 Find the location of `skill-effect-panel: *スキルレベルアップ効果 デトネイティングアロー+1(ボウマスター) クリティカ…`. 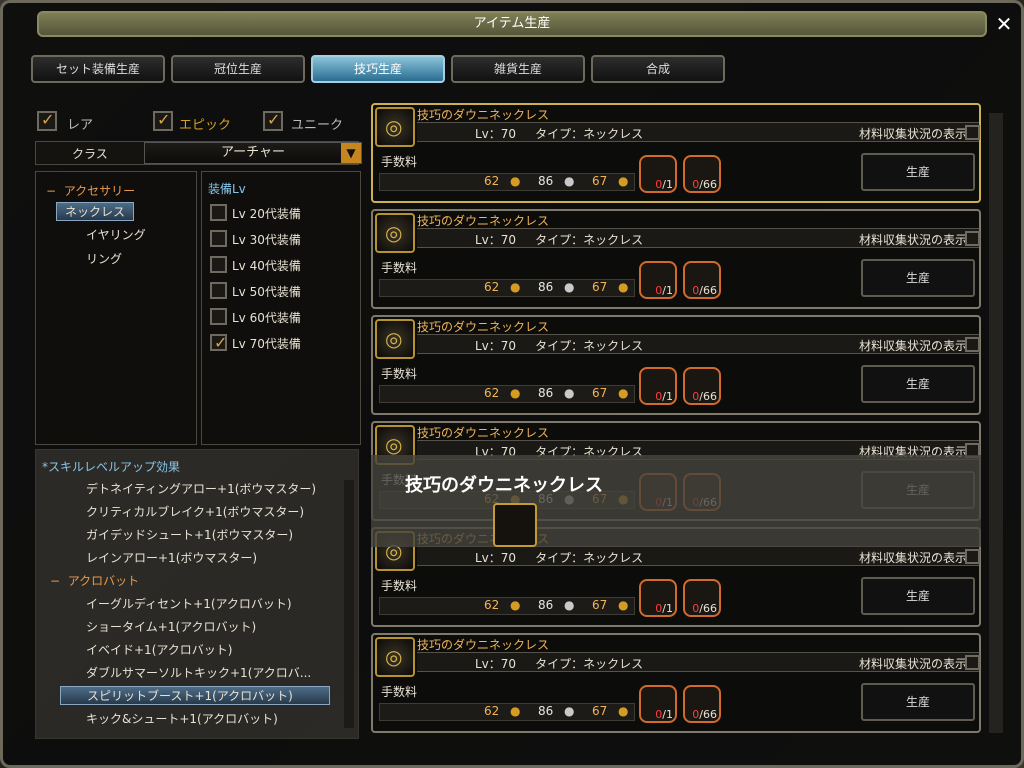

skill-effect-panel: *スキルレベルアップ効果 デトネイティングアロー+1(ボウマスター) クリティカ… is located at coordinates (197, 594).